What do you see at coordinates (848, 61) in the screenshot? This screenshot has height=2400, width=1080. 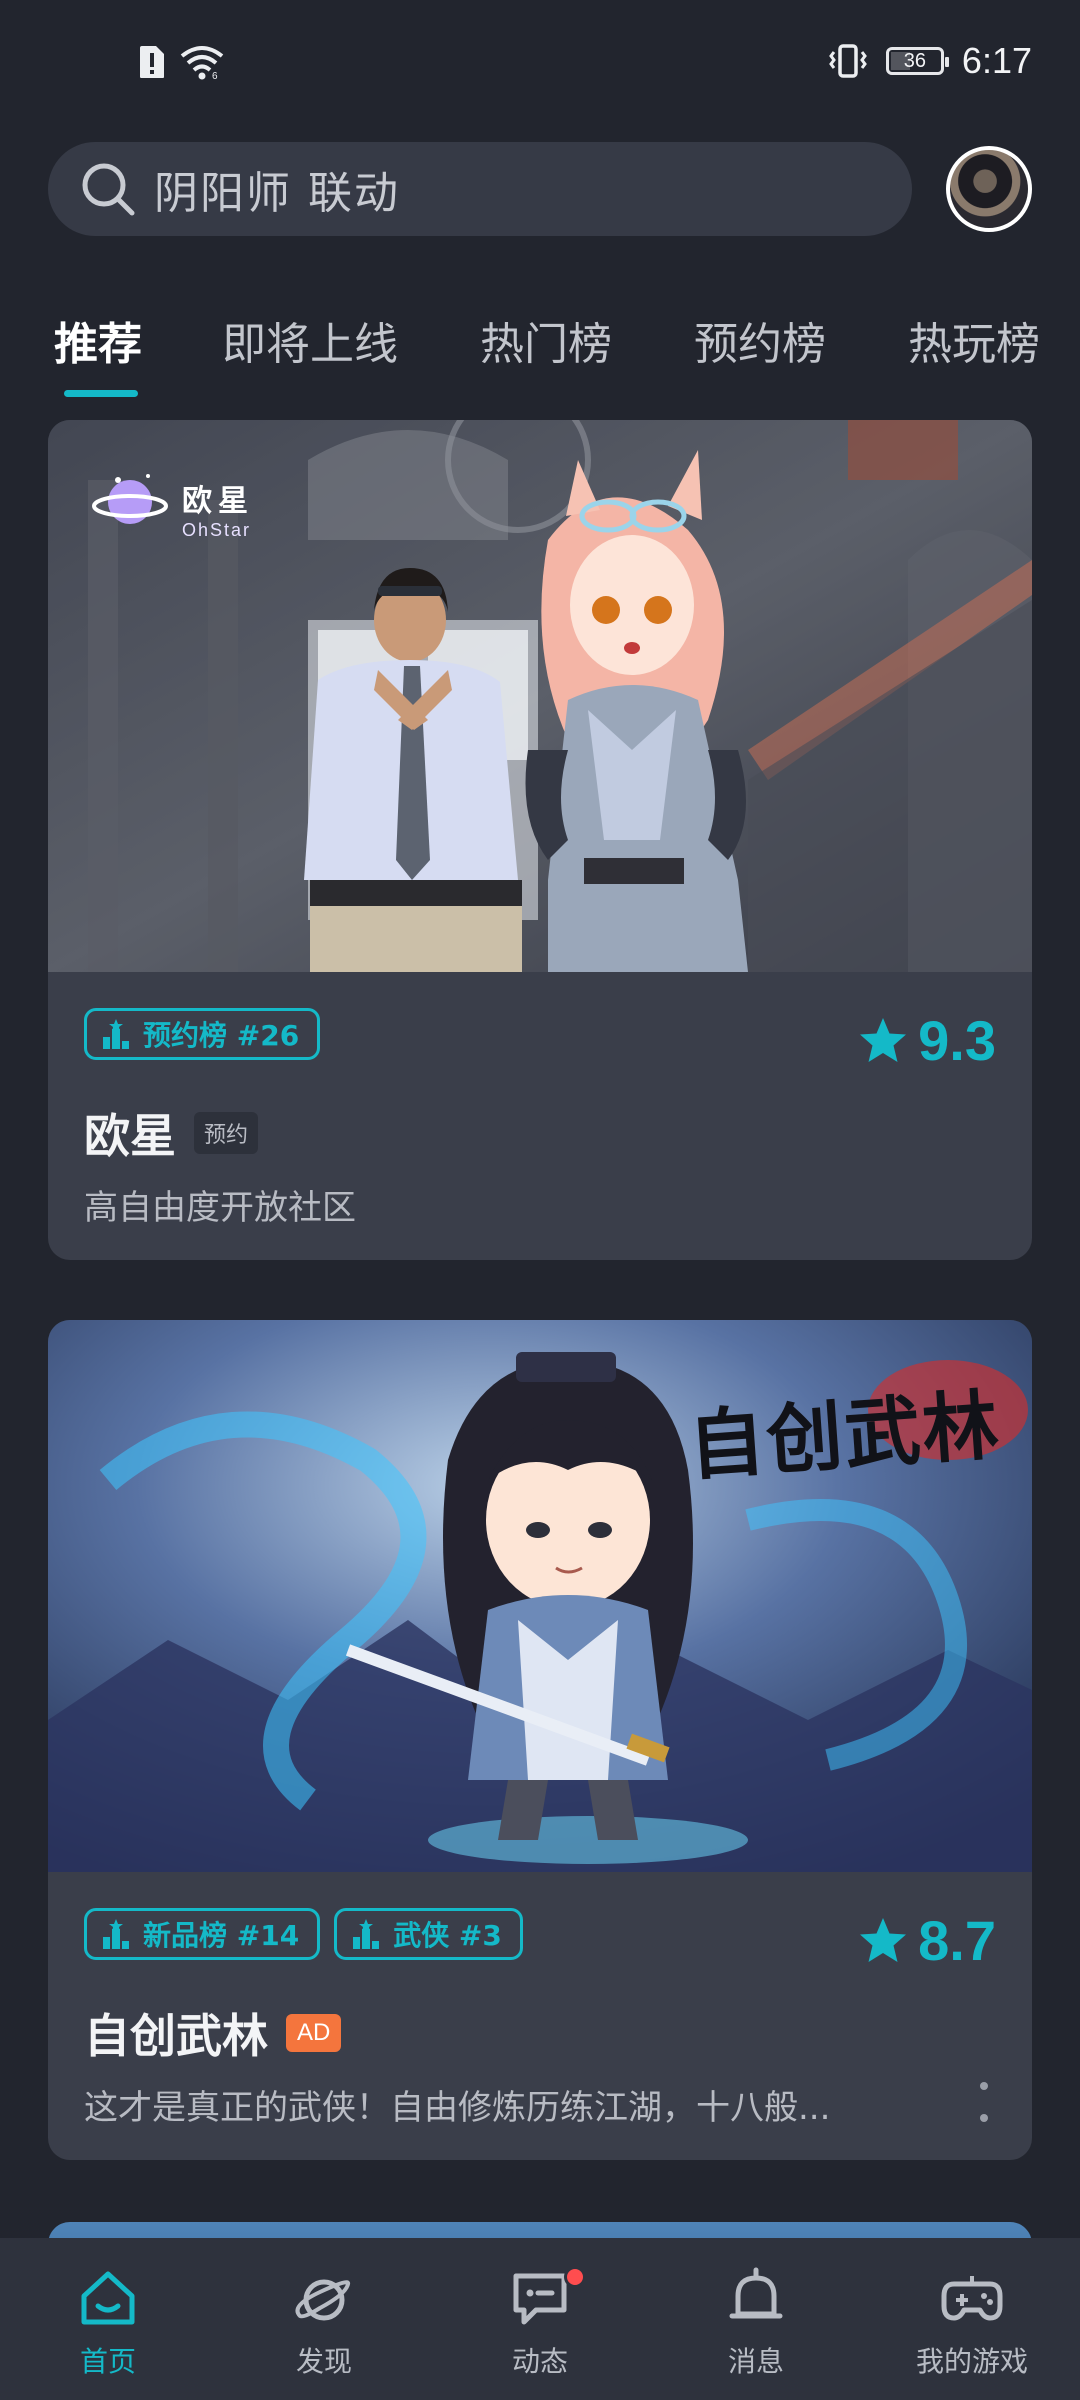 I see `vibrate-icon` at bounding box center [848, 61].